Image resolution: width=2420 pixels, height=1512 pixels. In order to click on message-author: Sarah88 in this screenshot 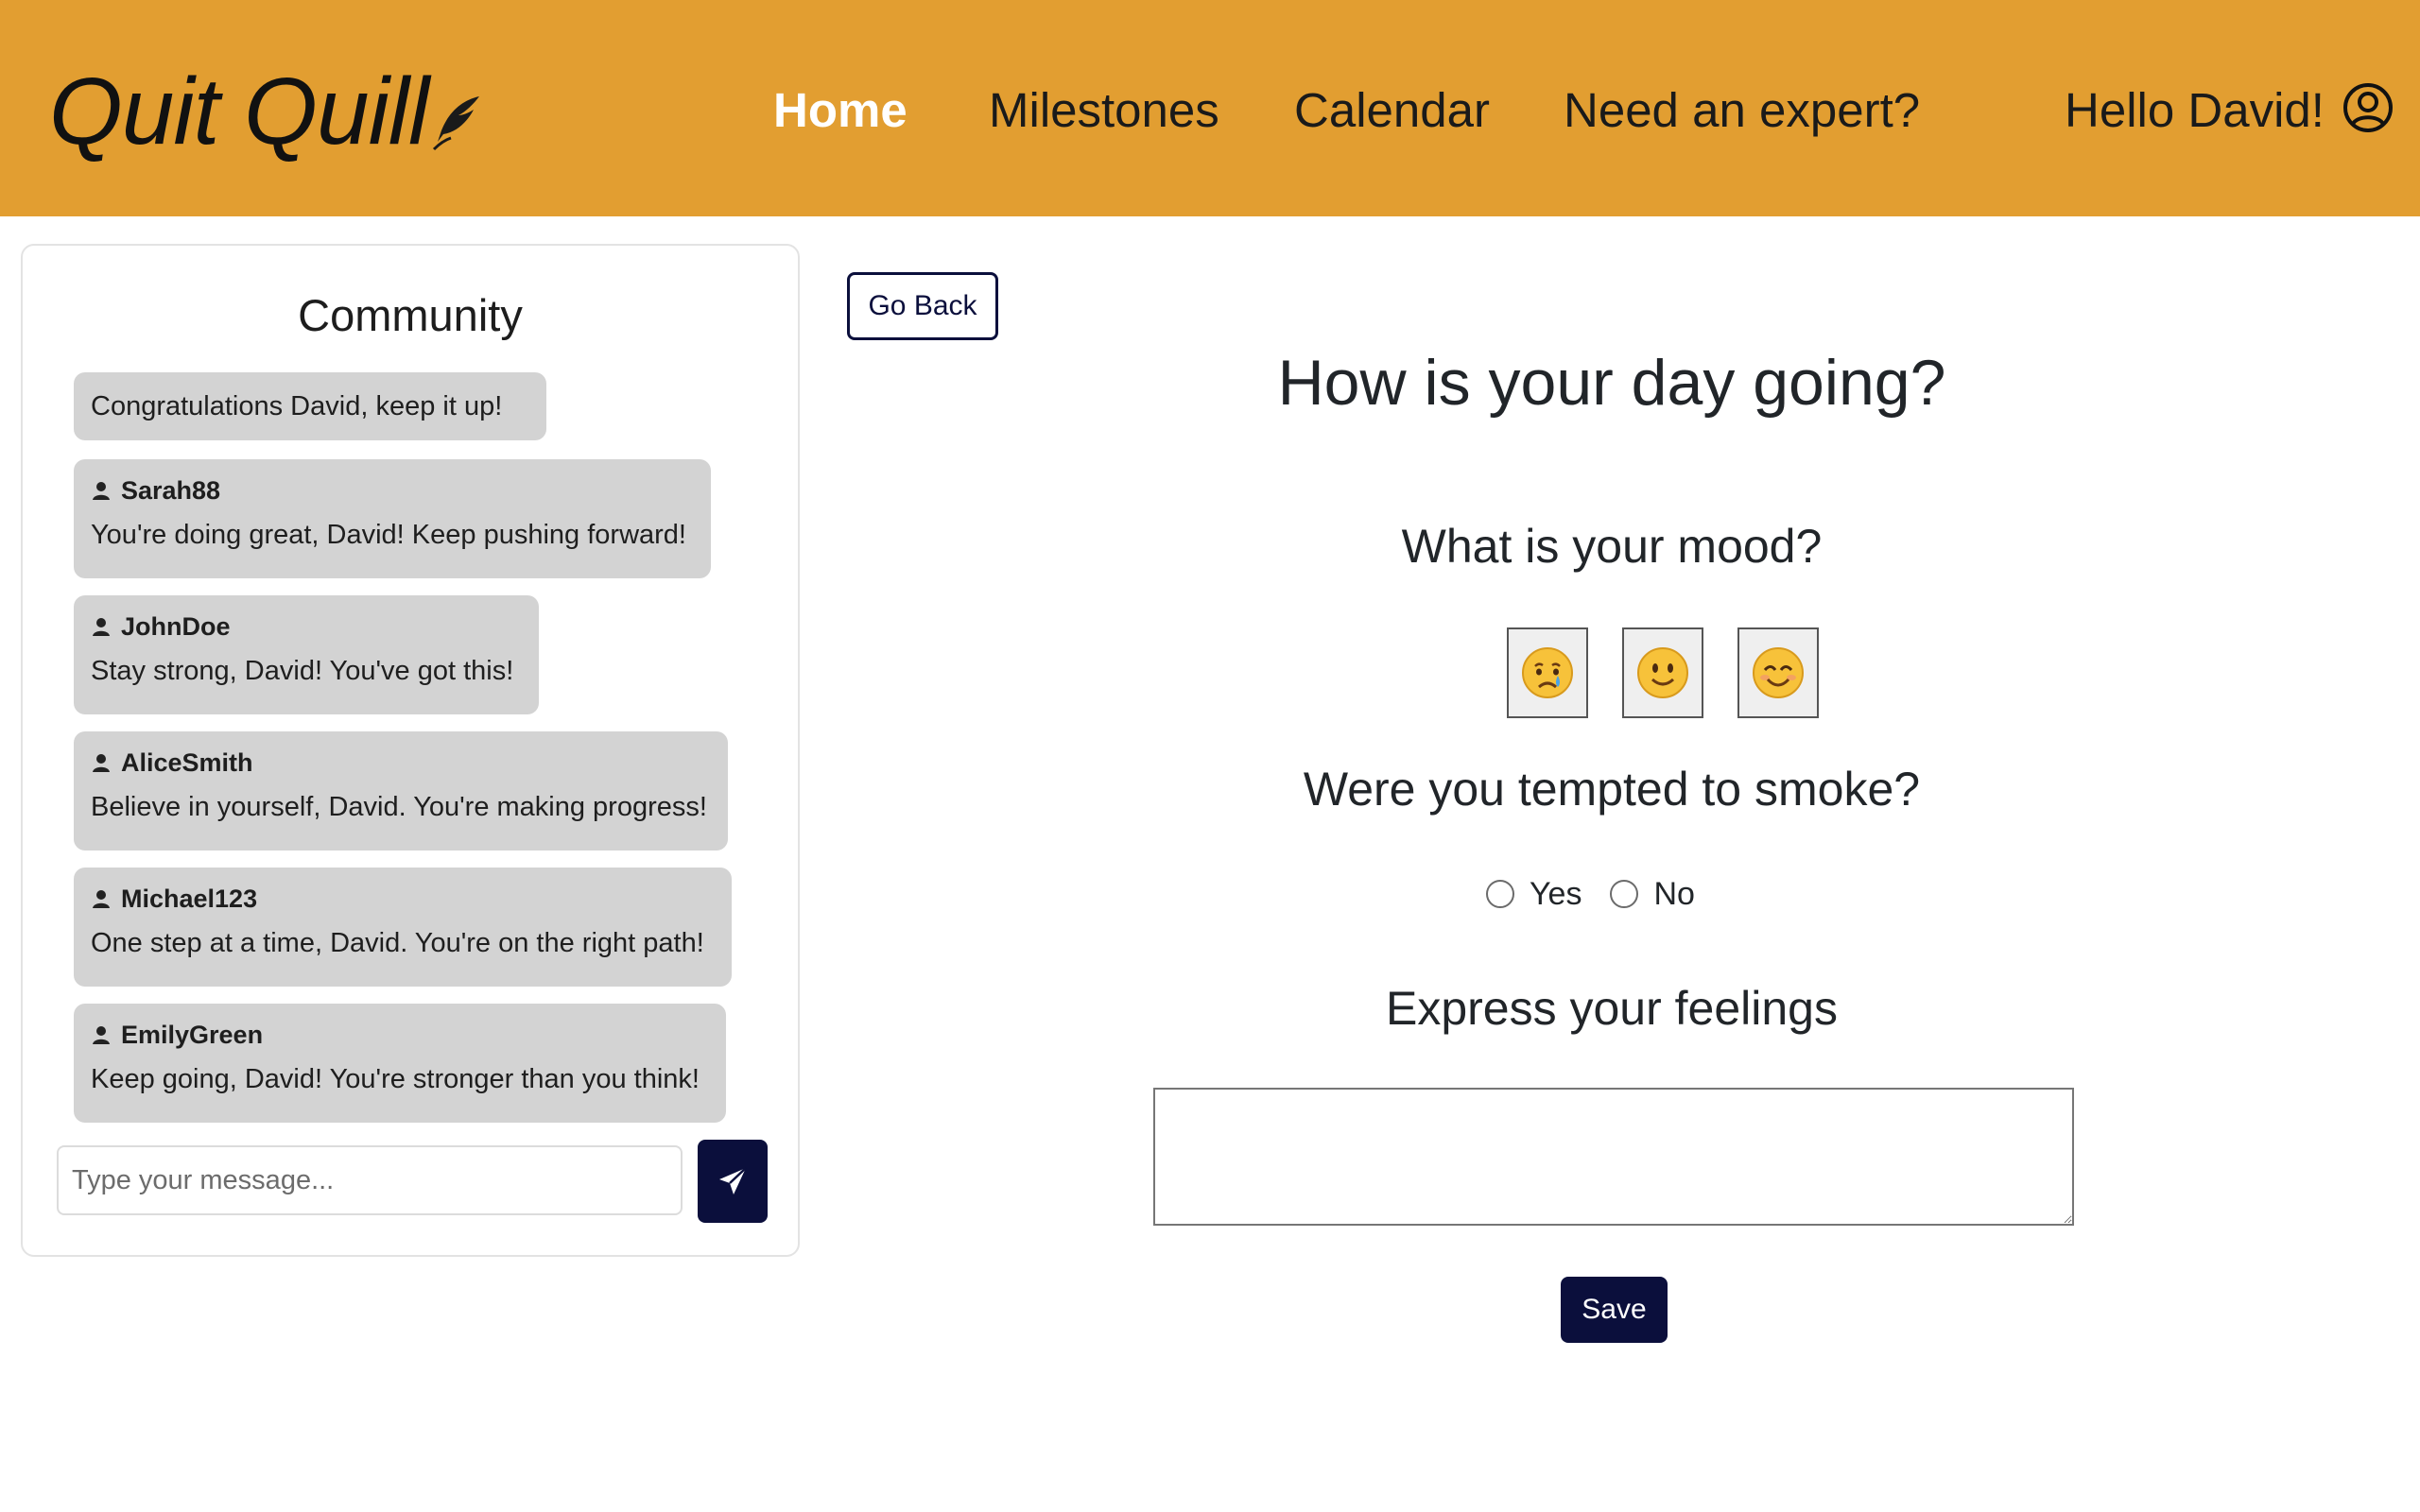, I will do `click(392, 490)`.